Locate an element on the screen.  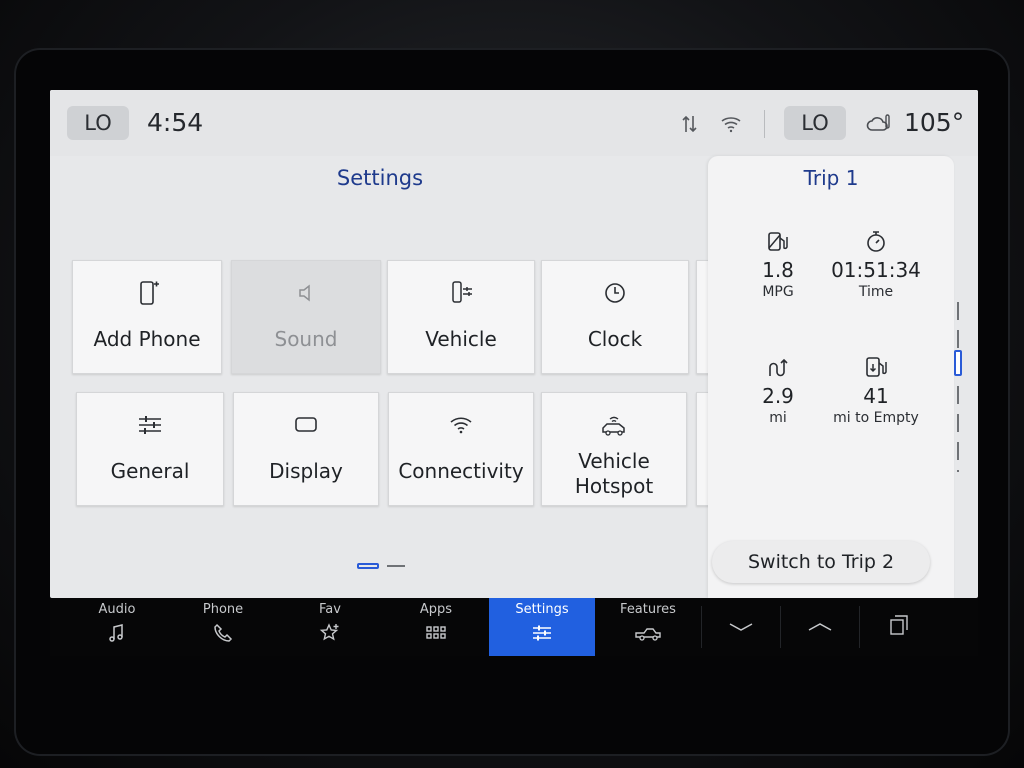
nav-collapse is located at coordinates (741, 627).